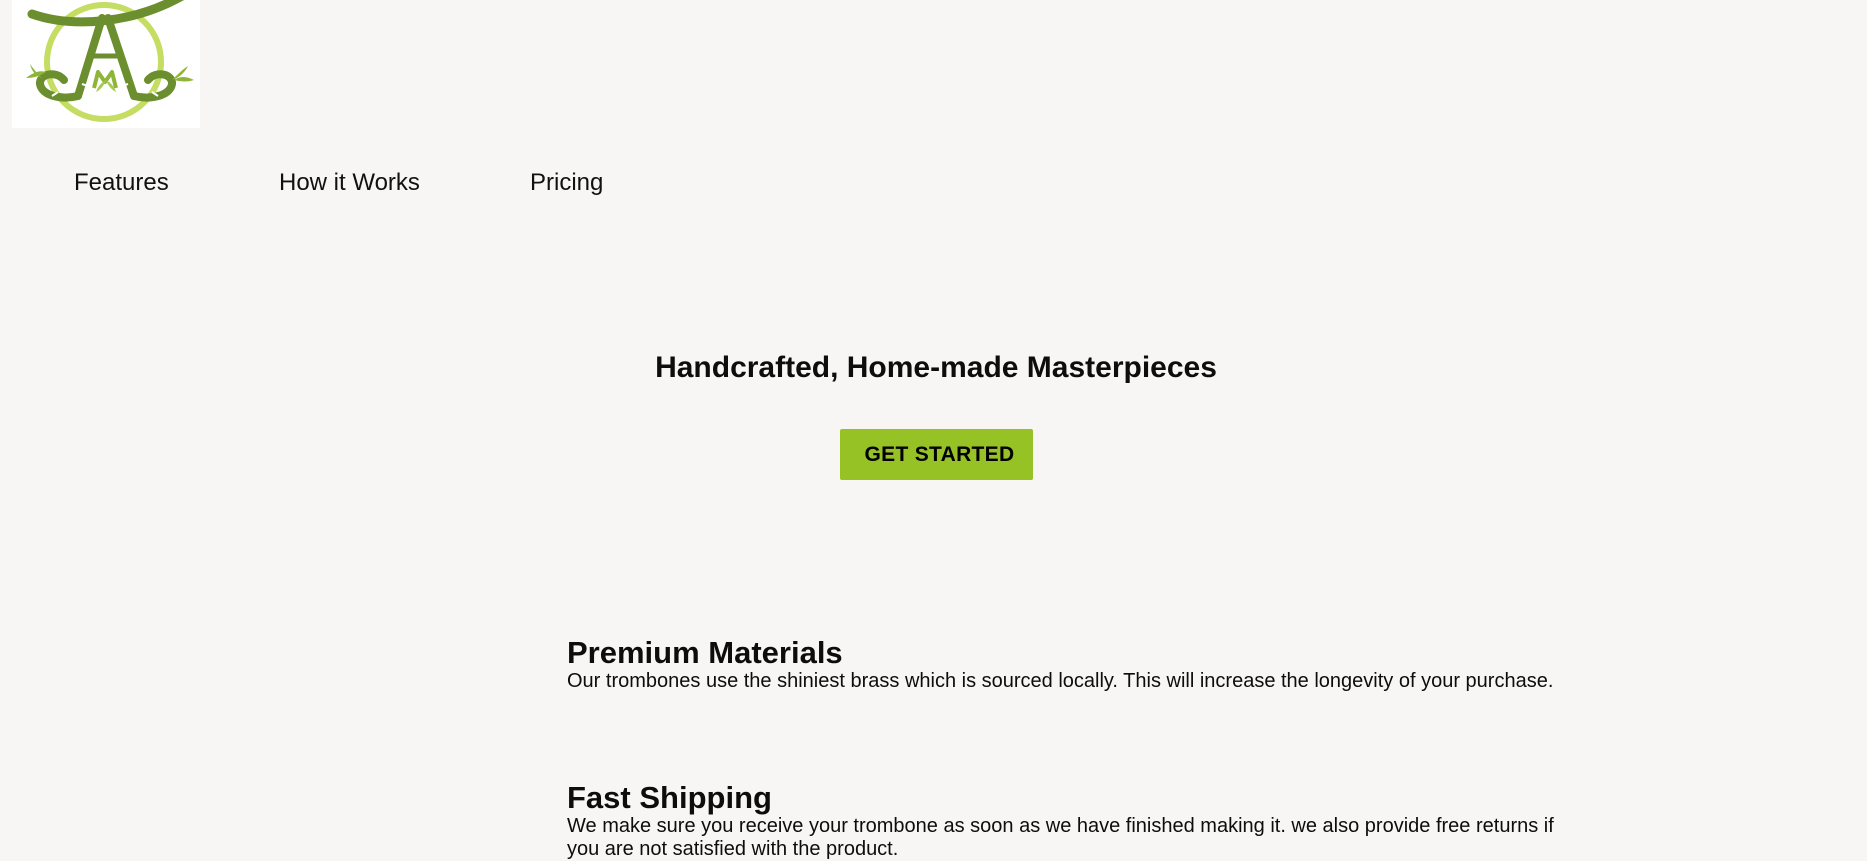 The height and width of the screenshot is (861, 1867). I want to click on bamboo-monogram-logo-icon, so click(110, 61).